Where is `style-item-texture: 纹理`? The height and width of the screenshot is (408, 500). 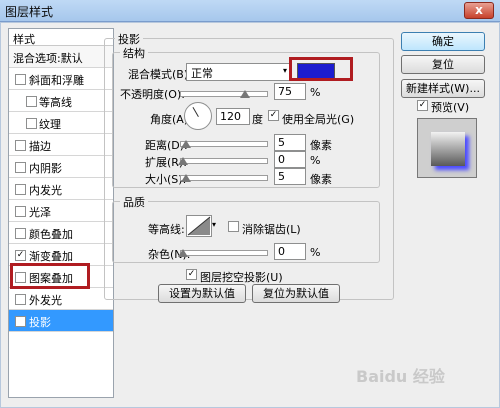
style-item-texture: 纹理 is located at coordinates (61, 123).